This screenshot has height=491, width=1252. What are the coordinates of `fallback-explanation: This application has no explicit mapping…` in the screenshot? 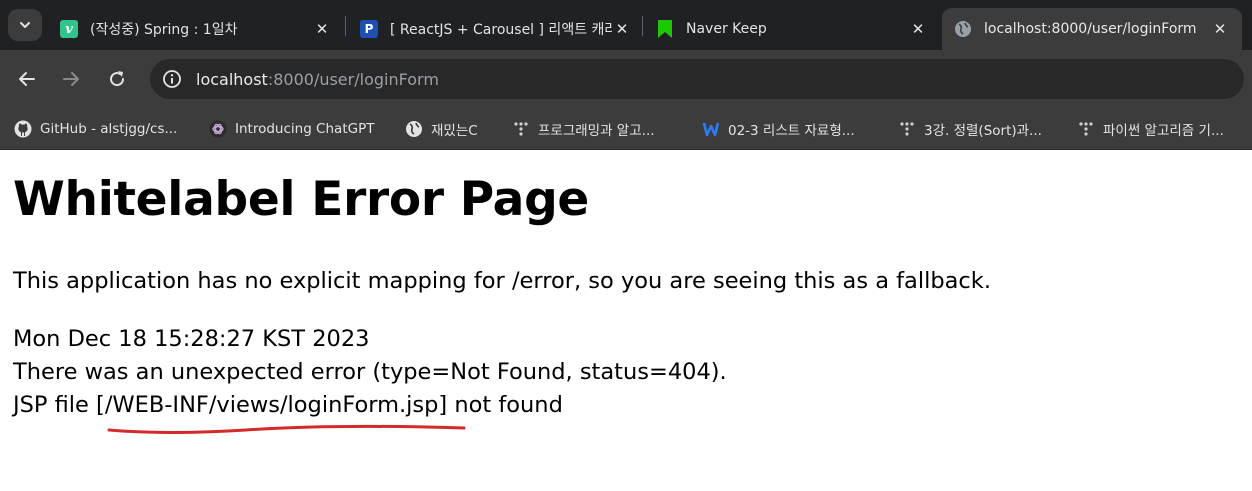 It's located at (502, 281).